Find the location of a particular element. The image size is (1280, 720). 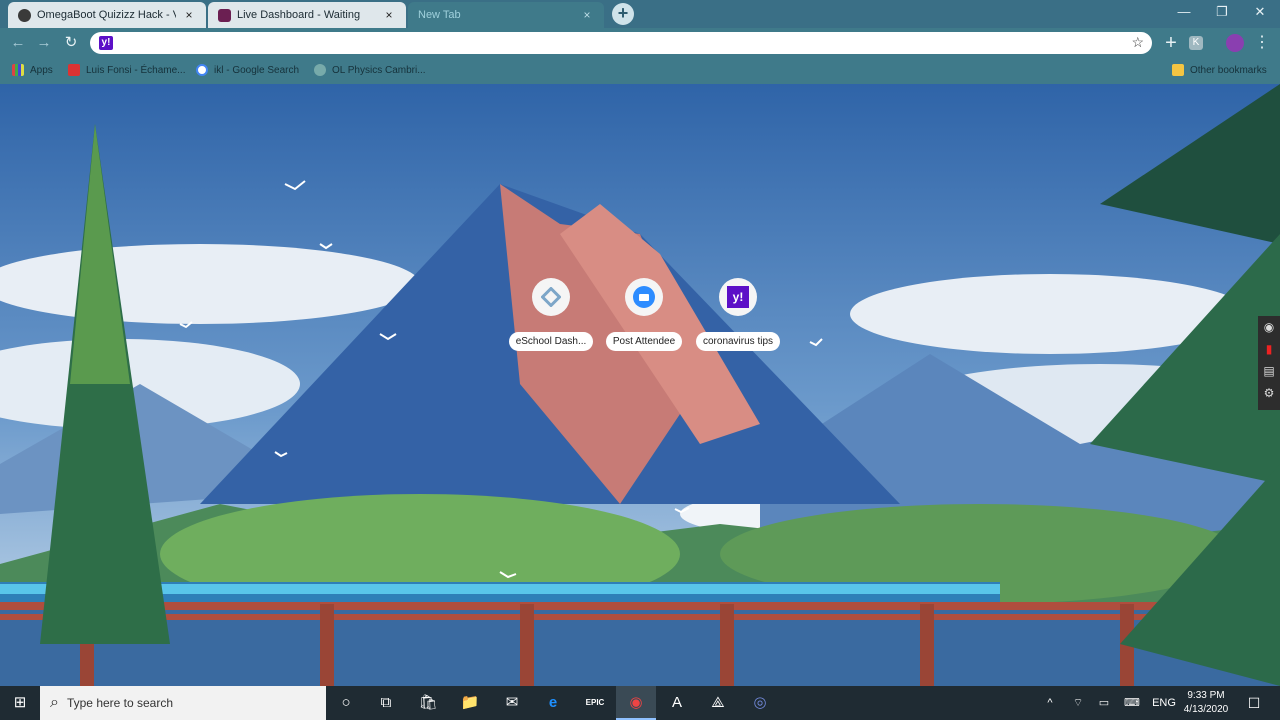

profile-avatar is located at coordinates (1235, 43).